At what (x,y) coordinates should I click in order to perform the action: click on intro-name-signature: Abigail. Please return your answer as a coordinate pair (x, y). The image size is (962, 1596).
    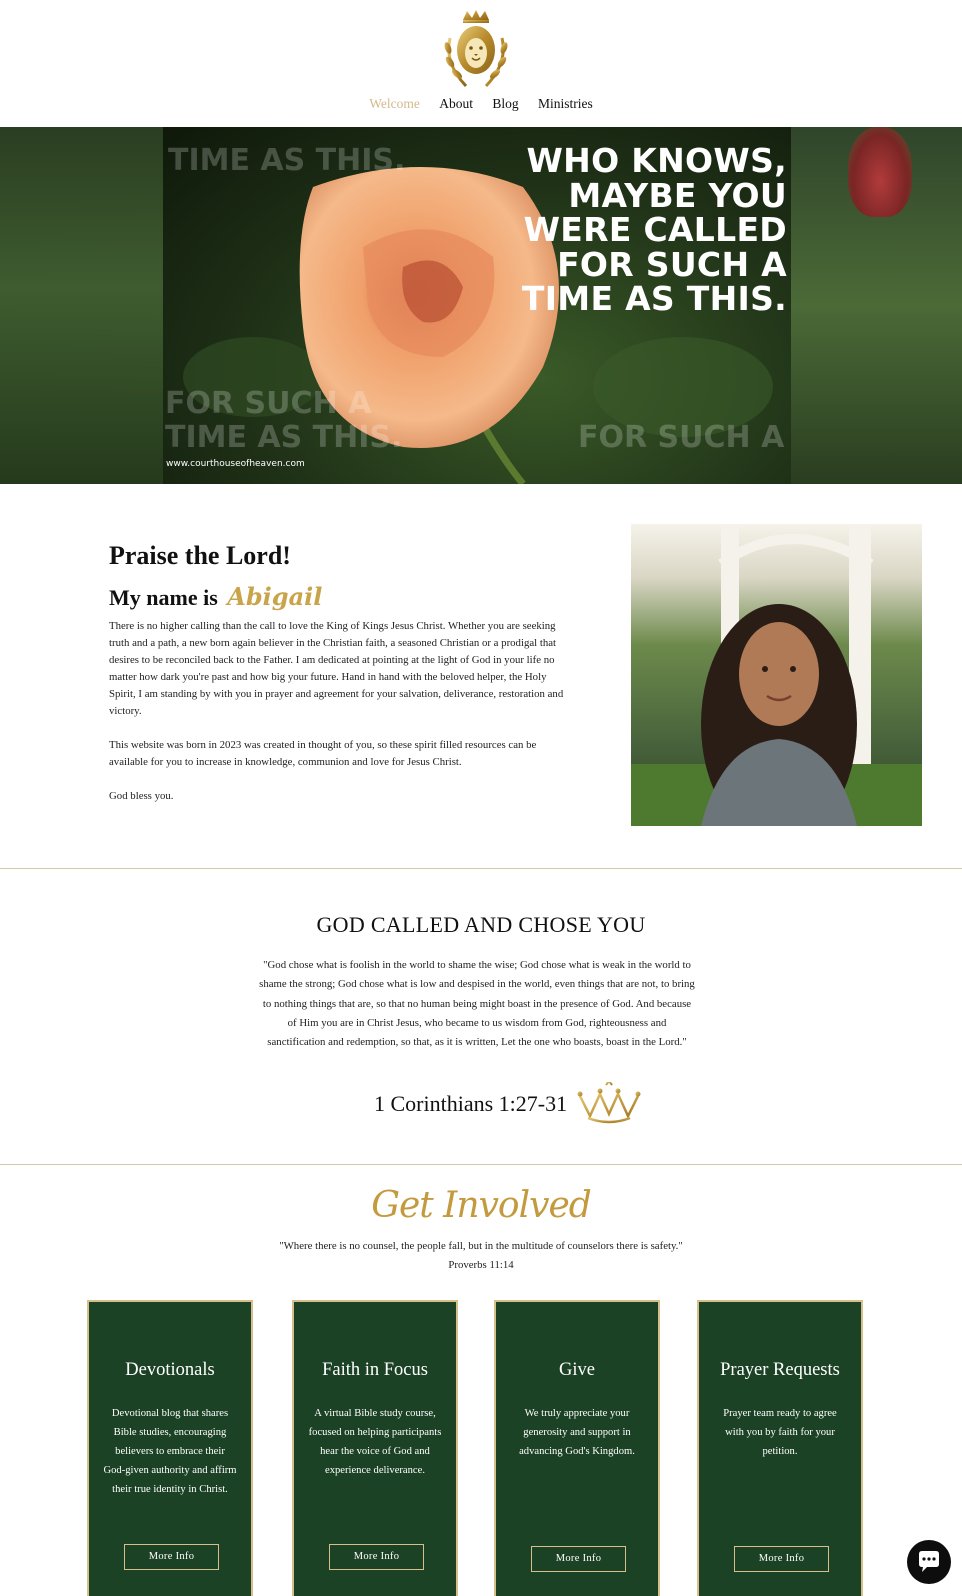
    Looking at the image, I should click on (275, 596).